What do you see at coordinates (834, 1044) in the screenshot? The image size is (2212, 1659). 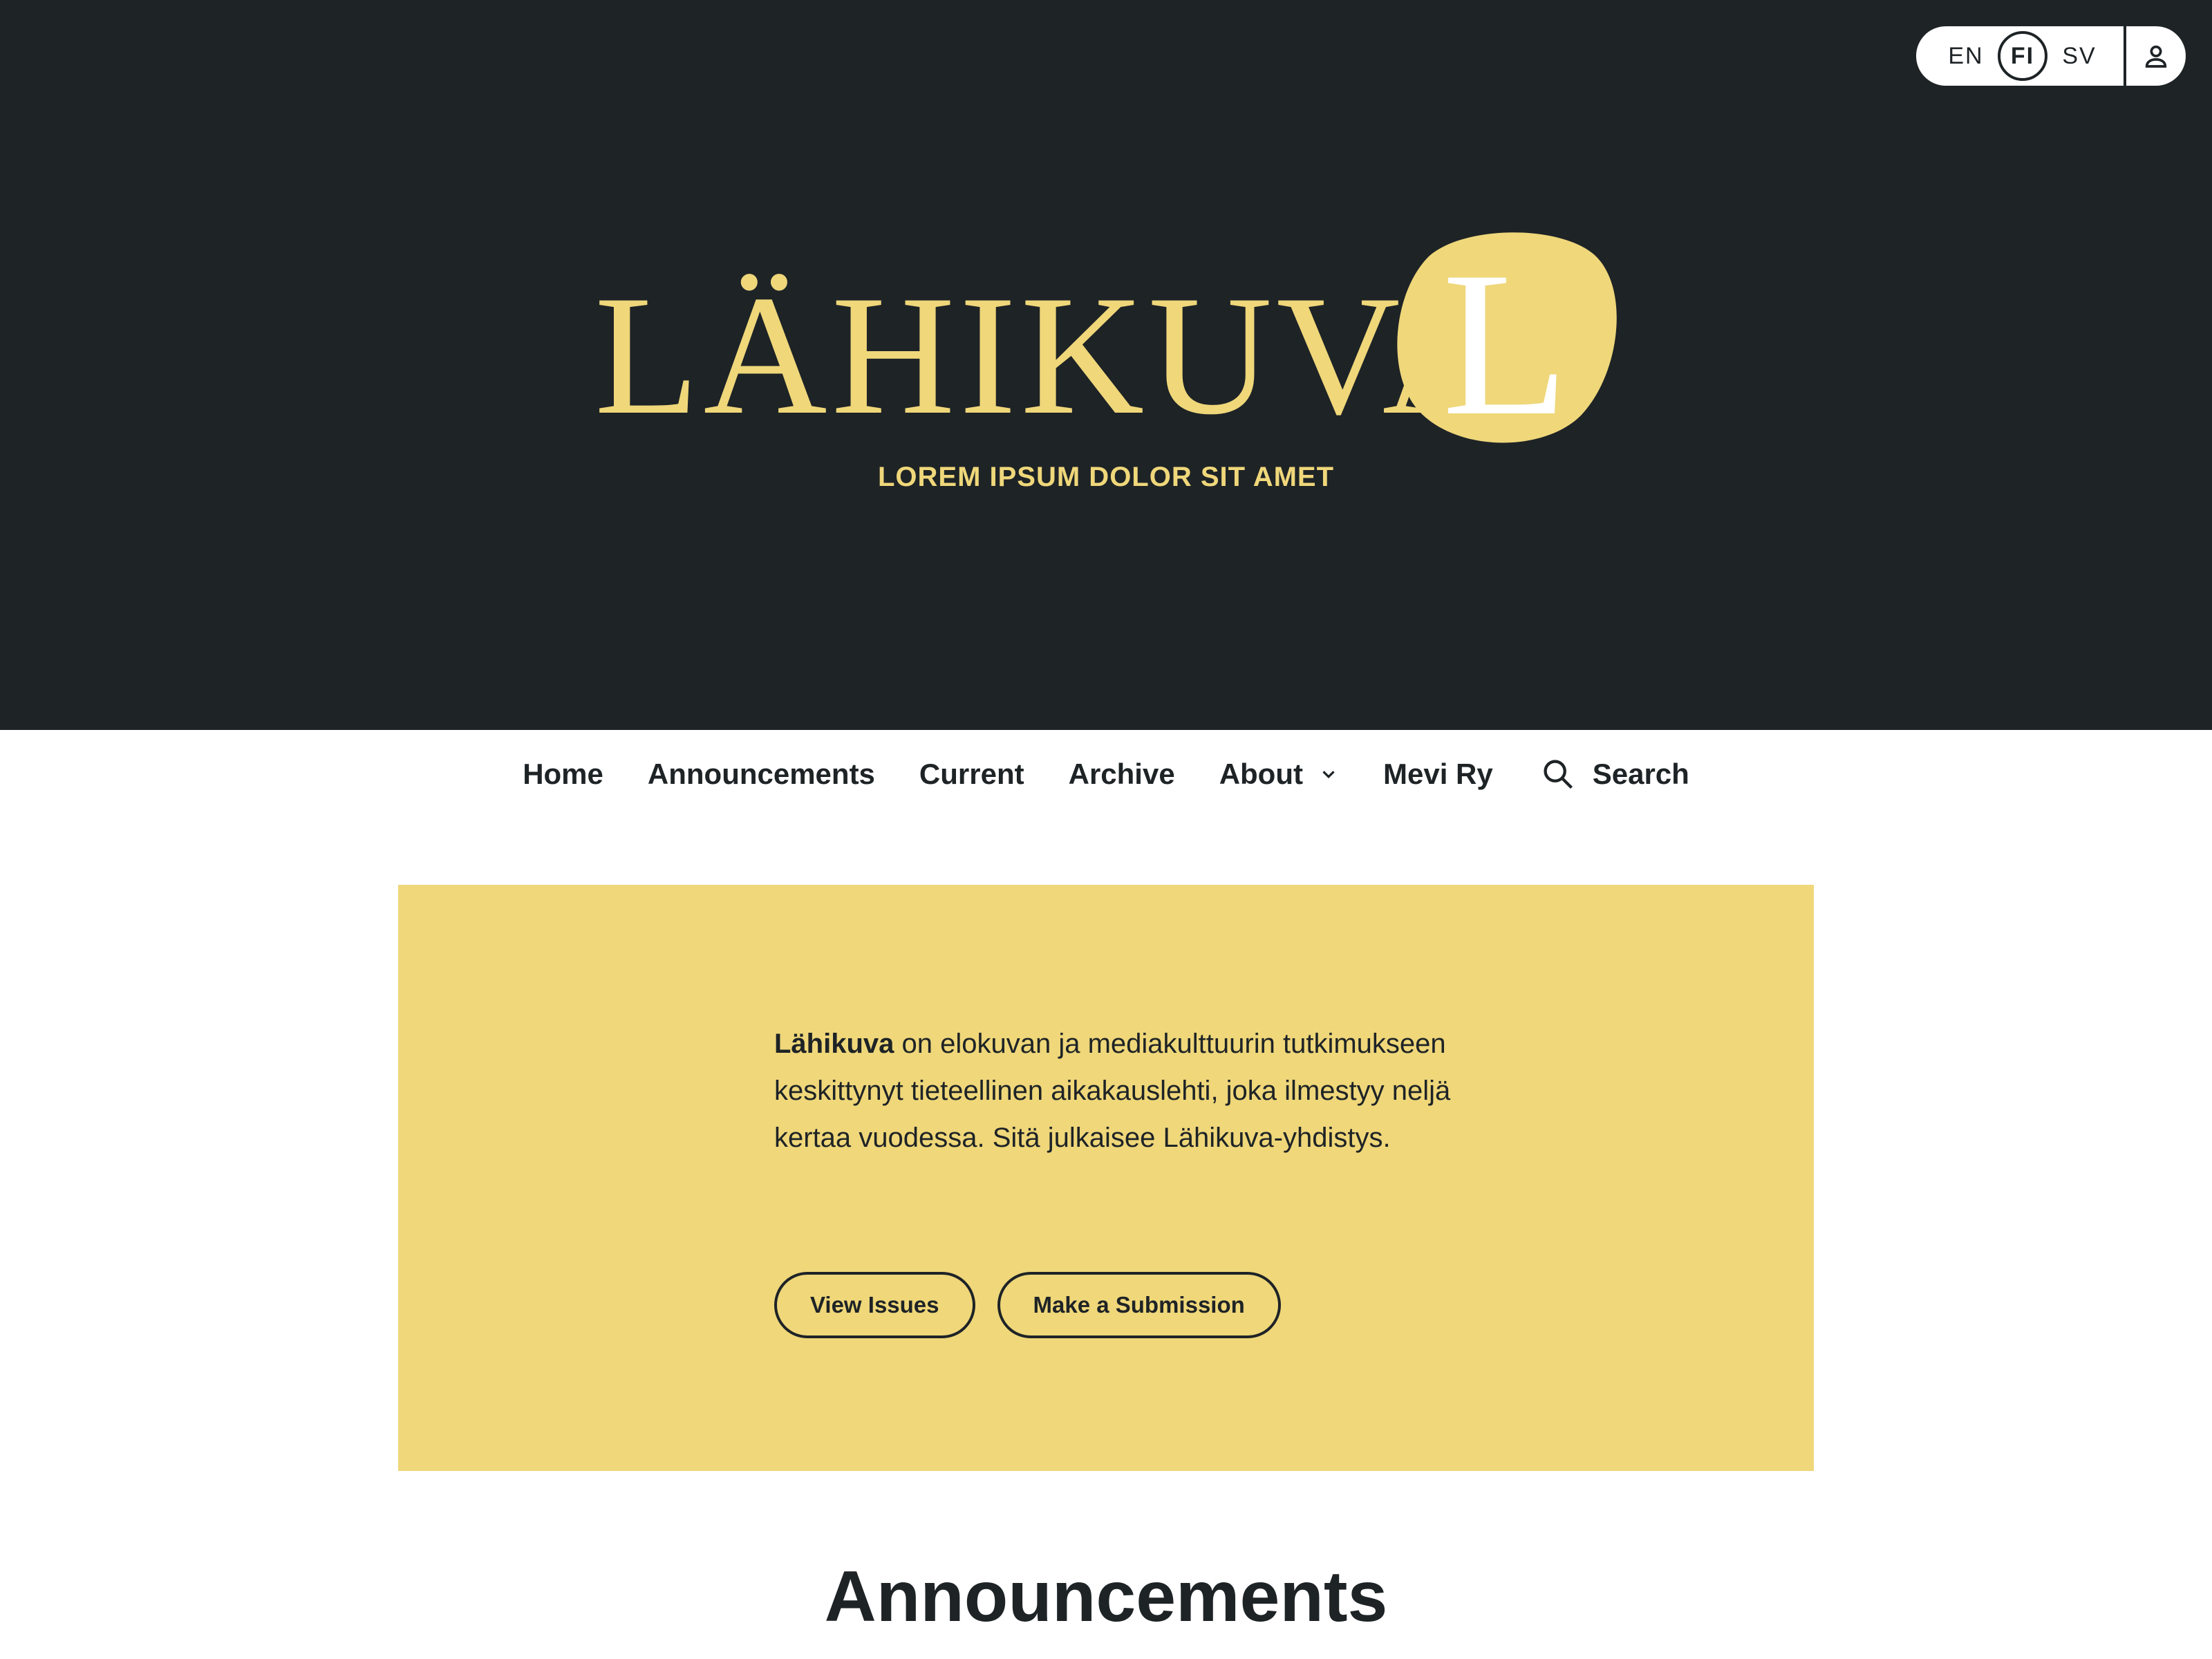 I see `hero-journal-name: Lähikuva` at bounding box center [834, 1044].